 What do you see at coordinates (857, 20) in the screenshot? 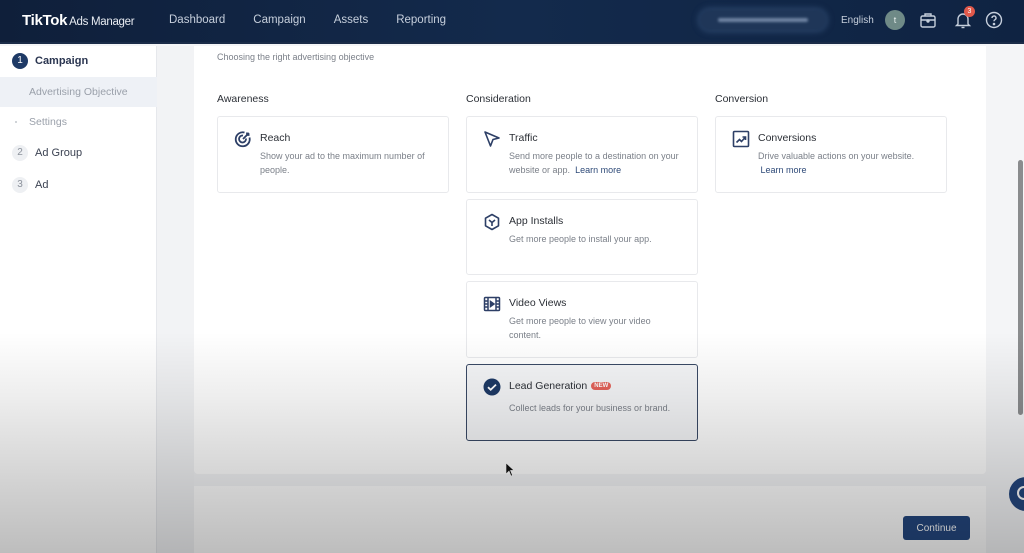
I see `language-selector: English` at bounding box center [857, 20].